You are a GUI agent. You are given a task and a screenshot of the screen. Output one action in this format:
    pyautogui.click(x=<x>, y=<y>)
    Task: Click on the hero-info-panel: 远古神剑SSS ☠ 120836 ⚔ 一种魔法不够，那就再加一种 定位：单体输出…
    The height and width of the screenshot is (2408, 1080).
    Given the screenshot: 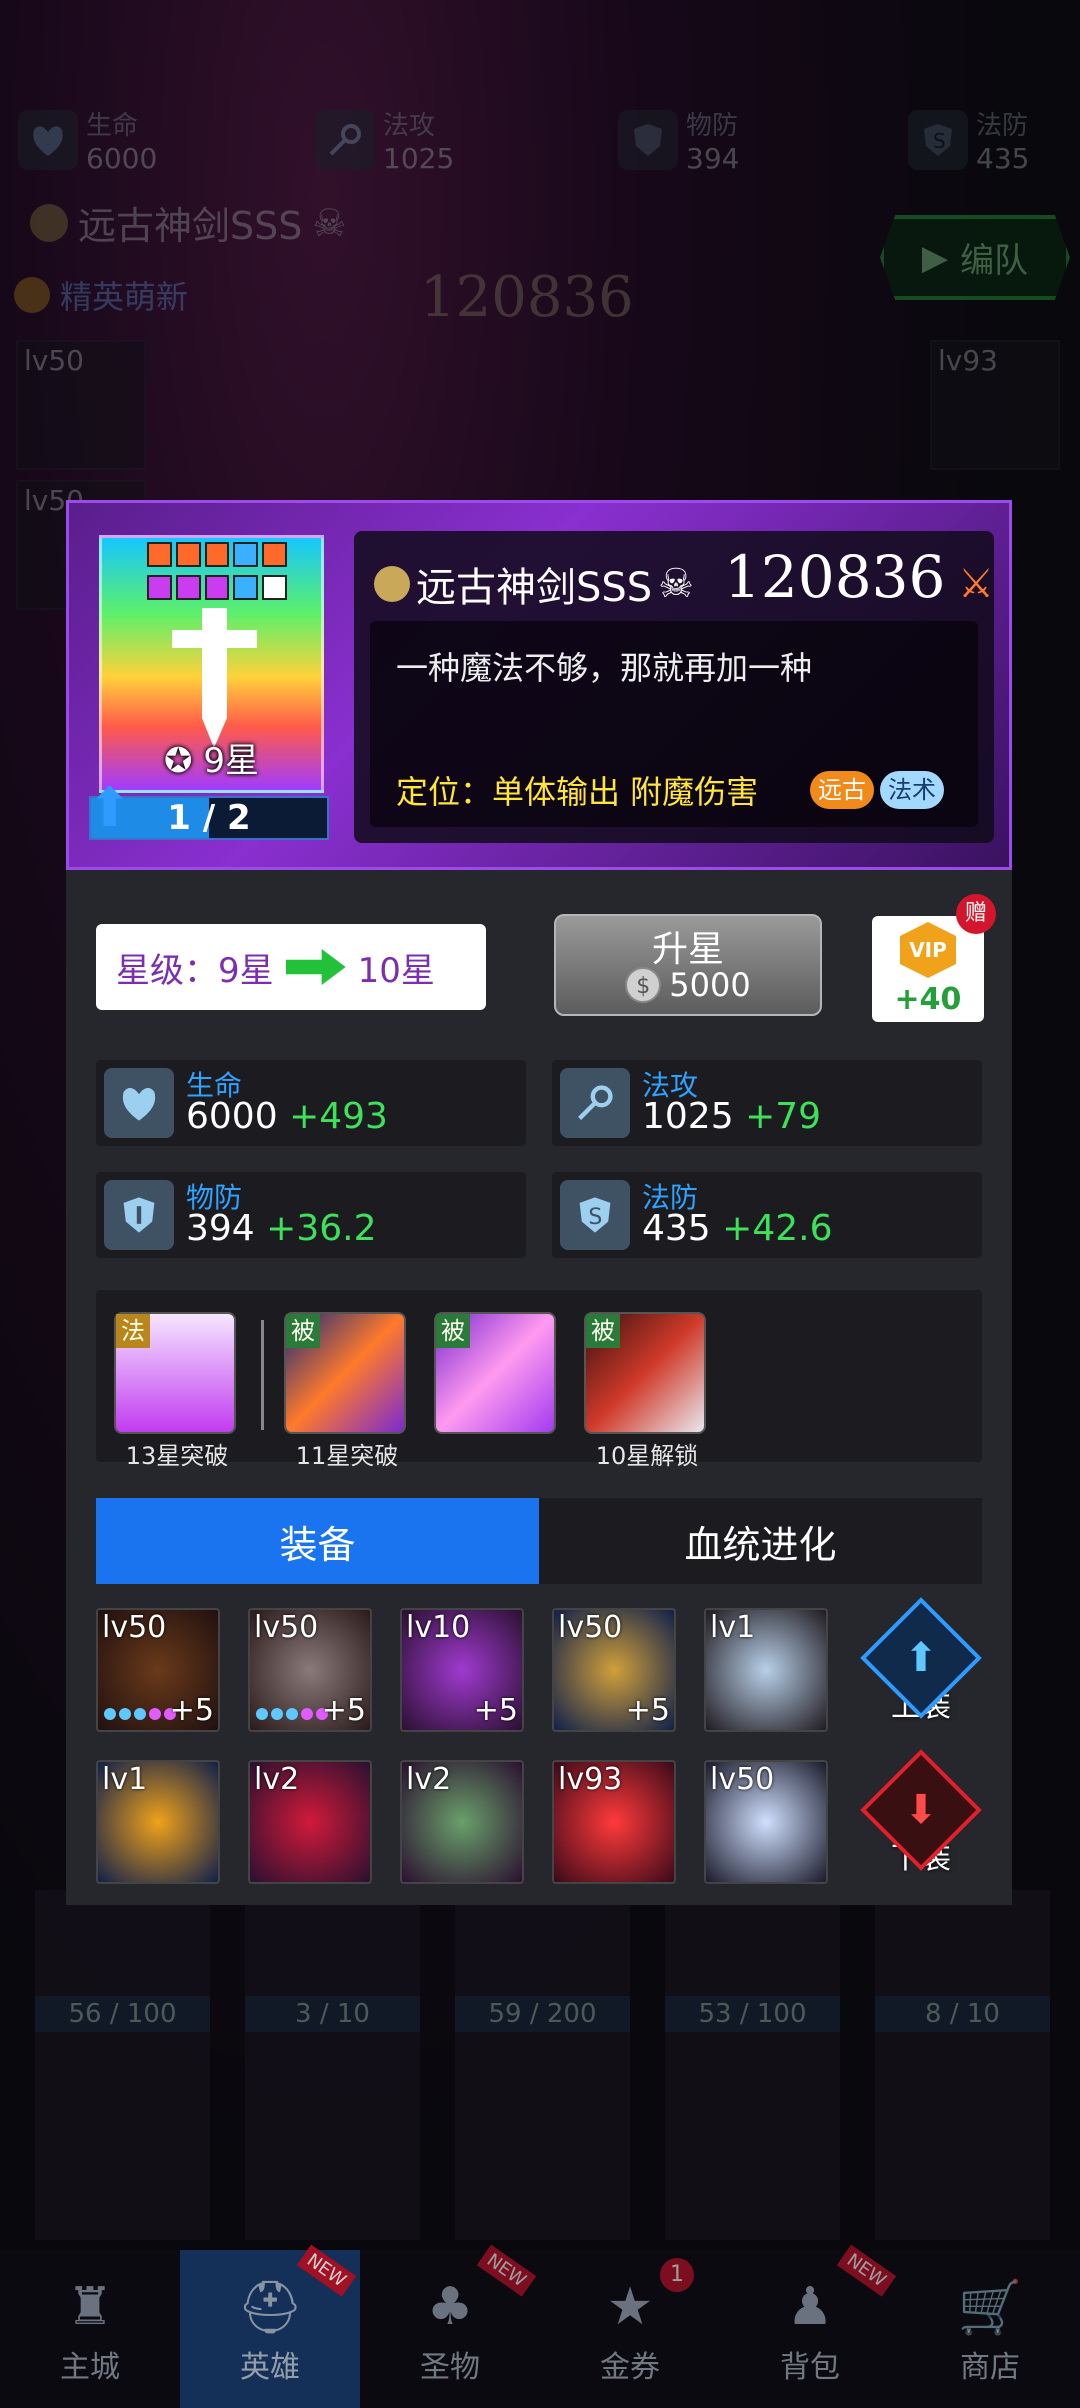 What is the action you would take?
    pyautogui.click(x=674, y=687)
    